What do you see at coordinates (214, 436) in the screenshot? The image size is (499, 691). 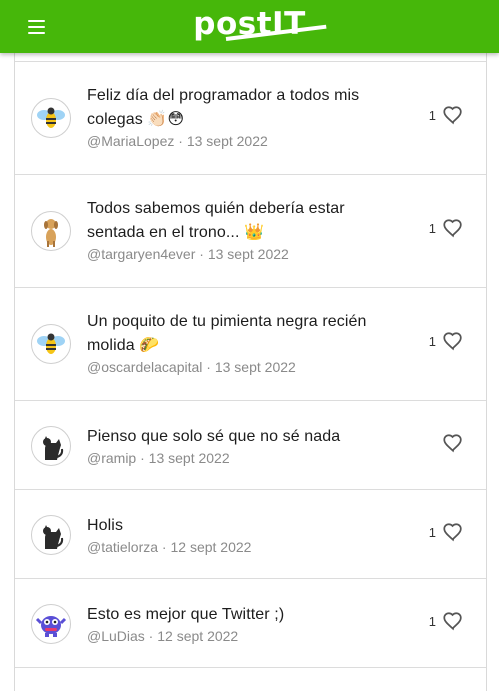 I see `post-text: Pienso que solo sé que no sé nada` at bounding box center [214, 436].